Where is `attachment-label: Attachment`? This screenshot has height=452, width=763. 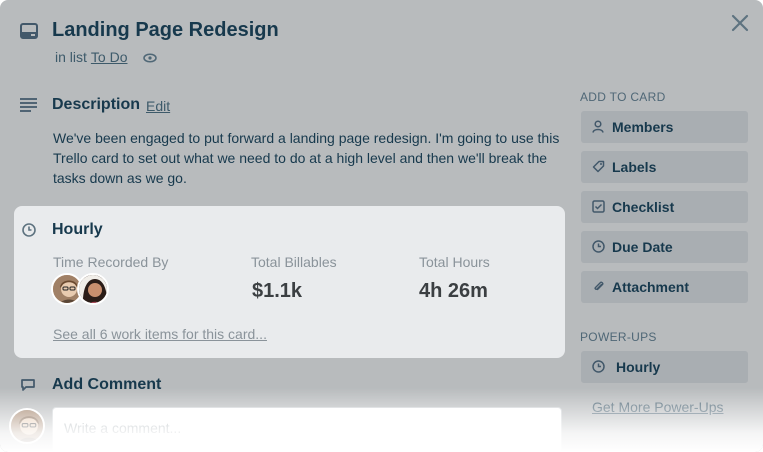
attachment-label: Attachment is located at coordinates (651, 287).